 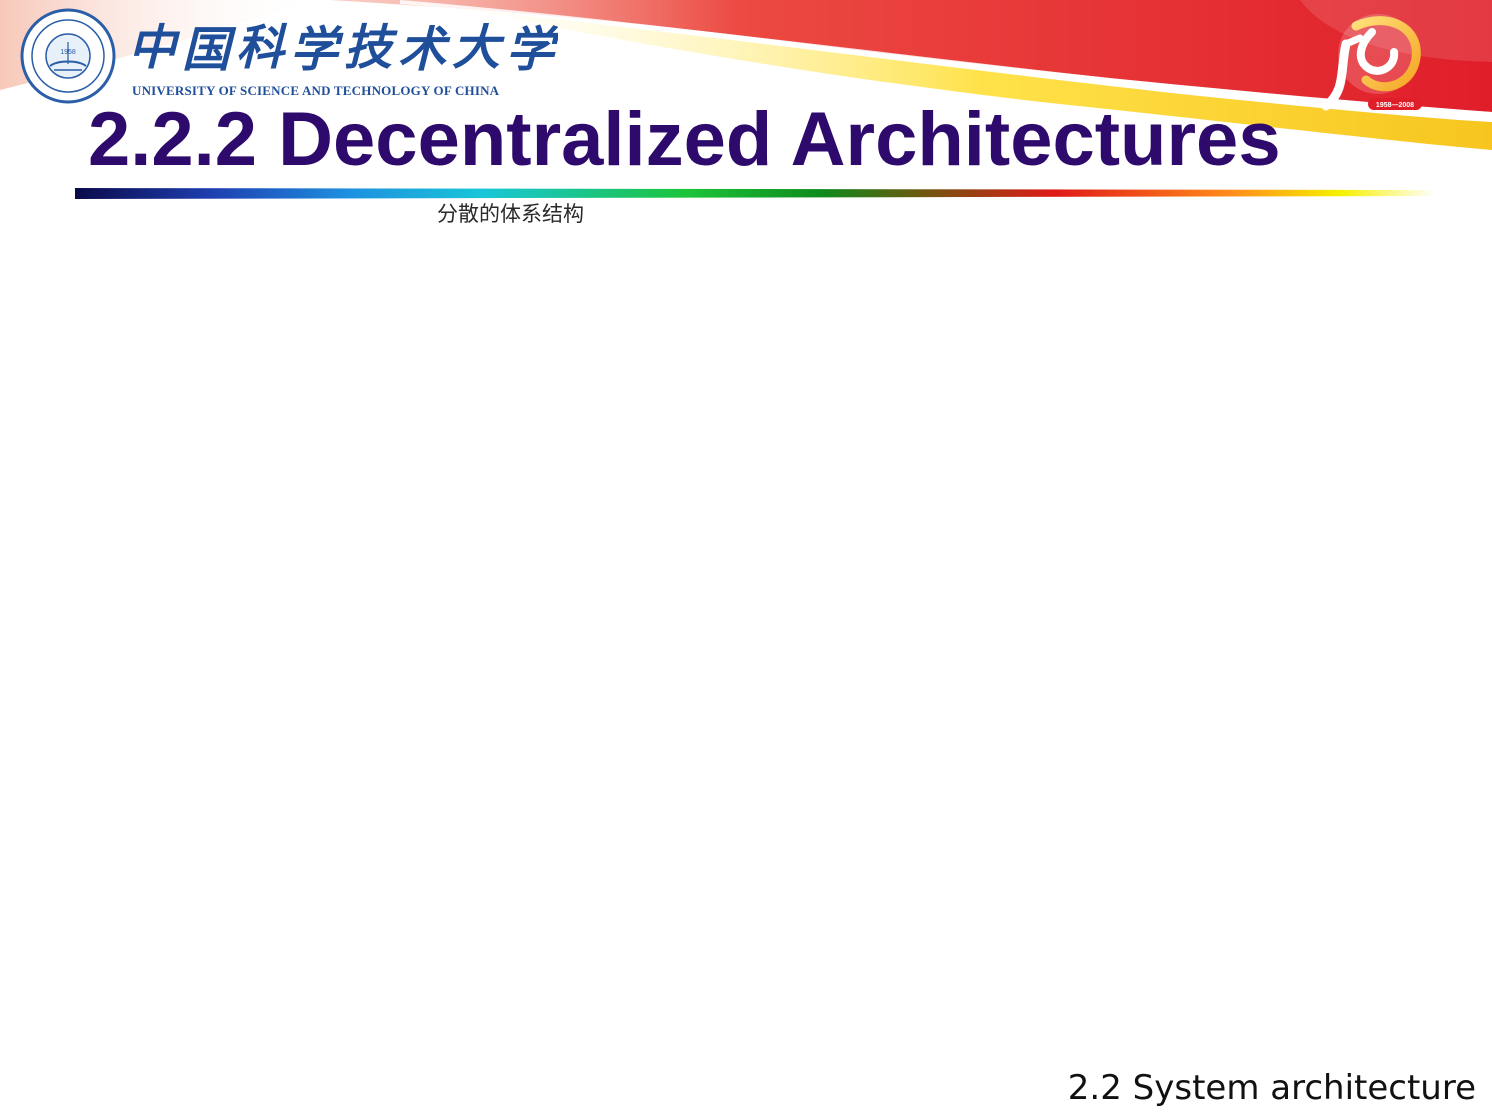 What do you see at coordinates (262, 48) in the screenshot?
I see `svg-text: 科` at bounding box center [262, 48].